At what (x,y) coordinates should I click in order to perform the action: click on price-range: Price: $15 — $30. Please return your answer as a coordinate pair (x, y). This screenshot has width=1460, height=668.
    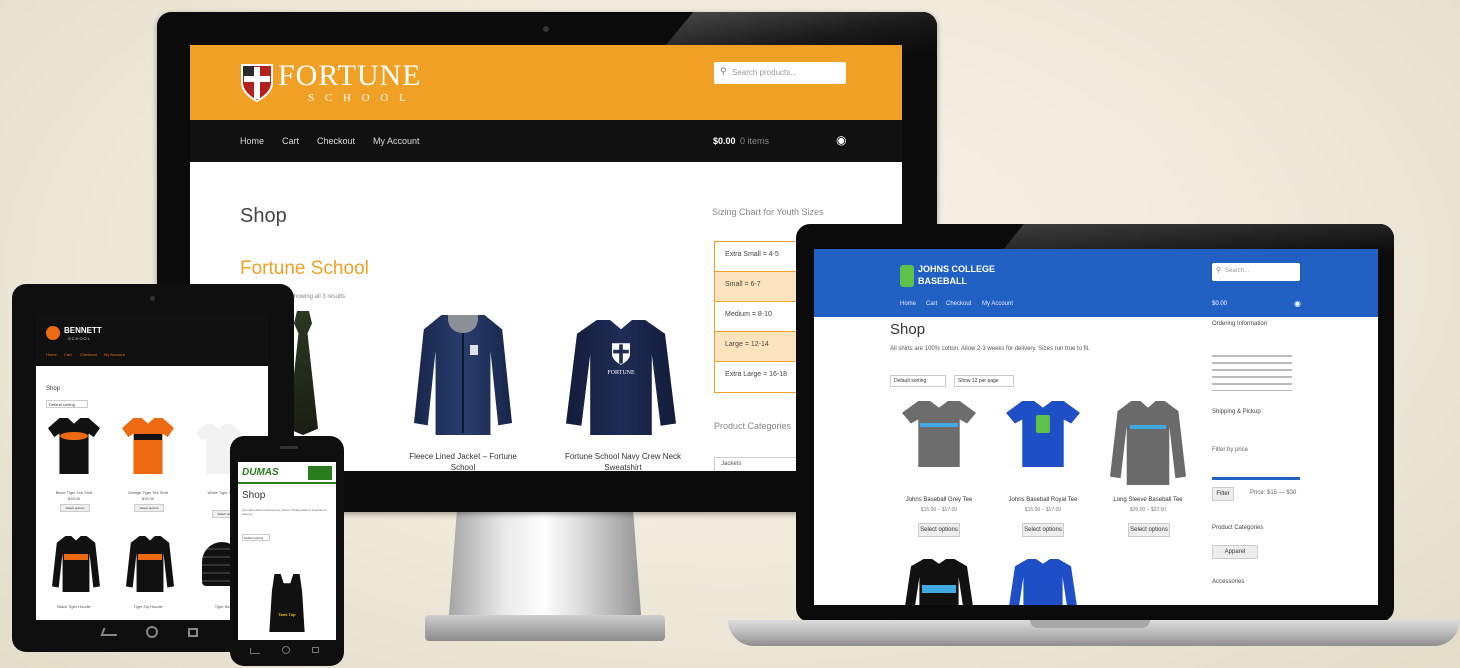
    Looking at the image, I should click on (1273, 493).